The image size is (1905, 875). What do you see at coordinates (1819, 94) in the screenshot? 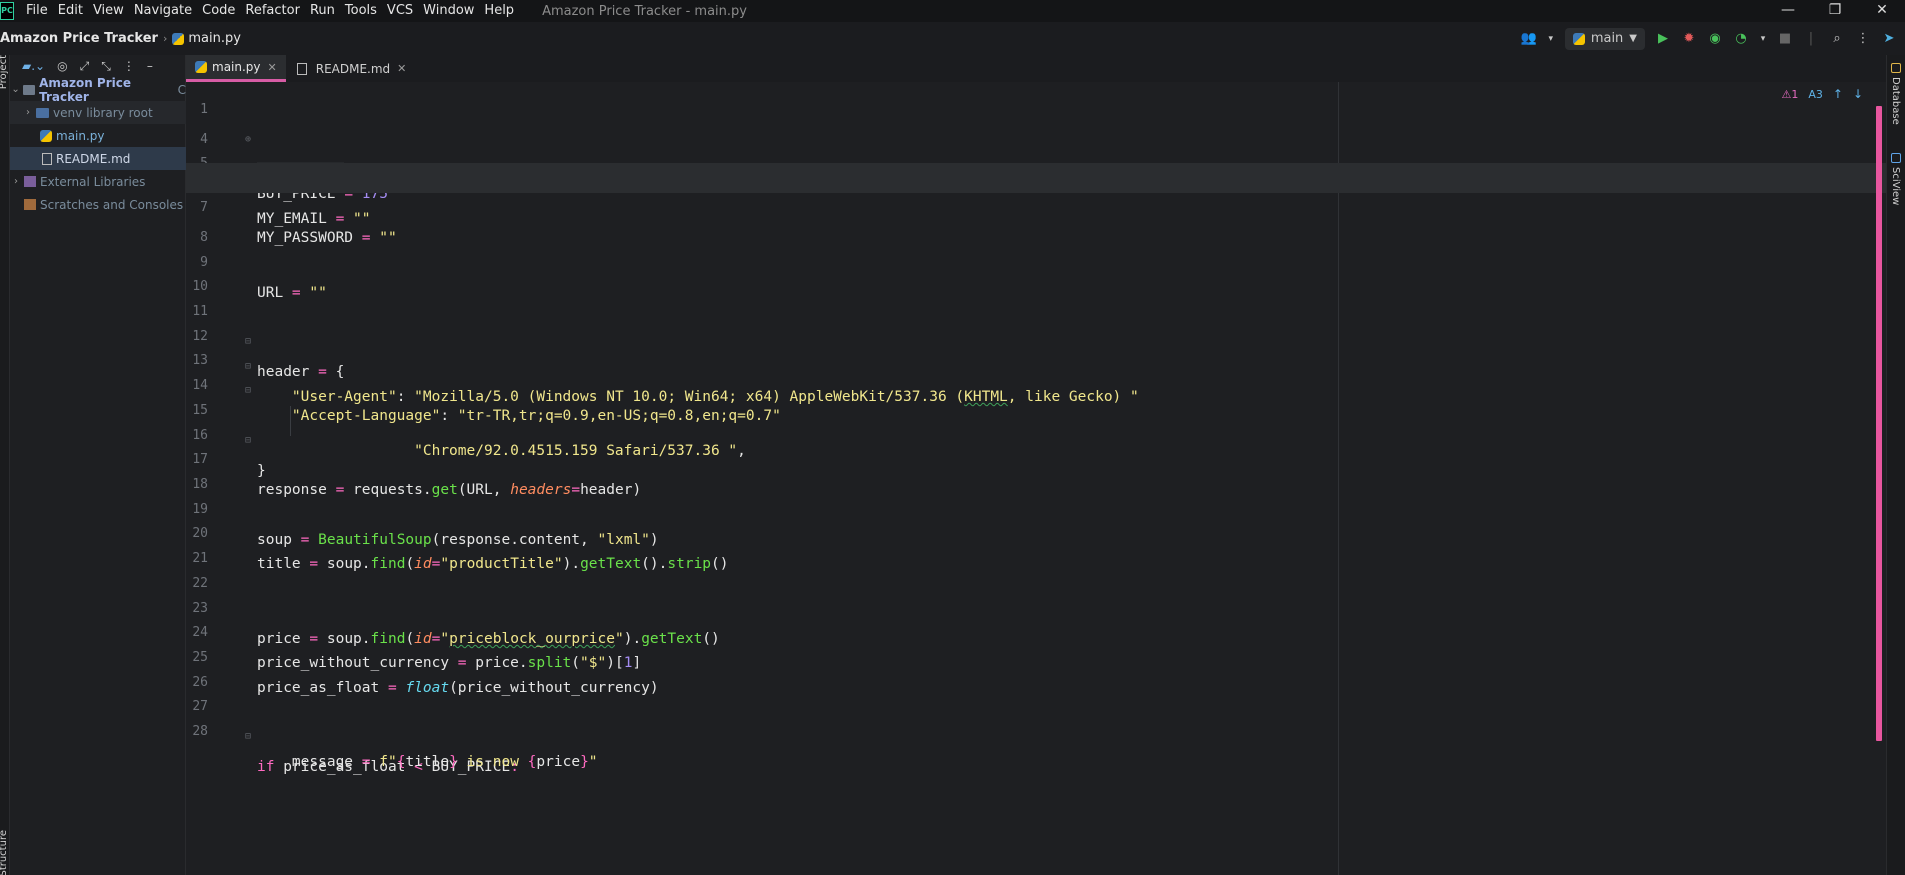
I see `typo-count-value: 3` at bounding box center [1819, 94].